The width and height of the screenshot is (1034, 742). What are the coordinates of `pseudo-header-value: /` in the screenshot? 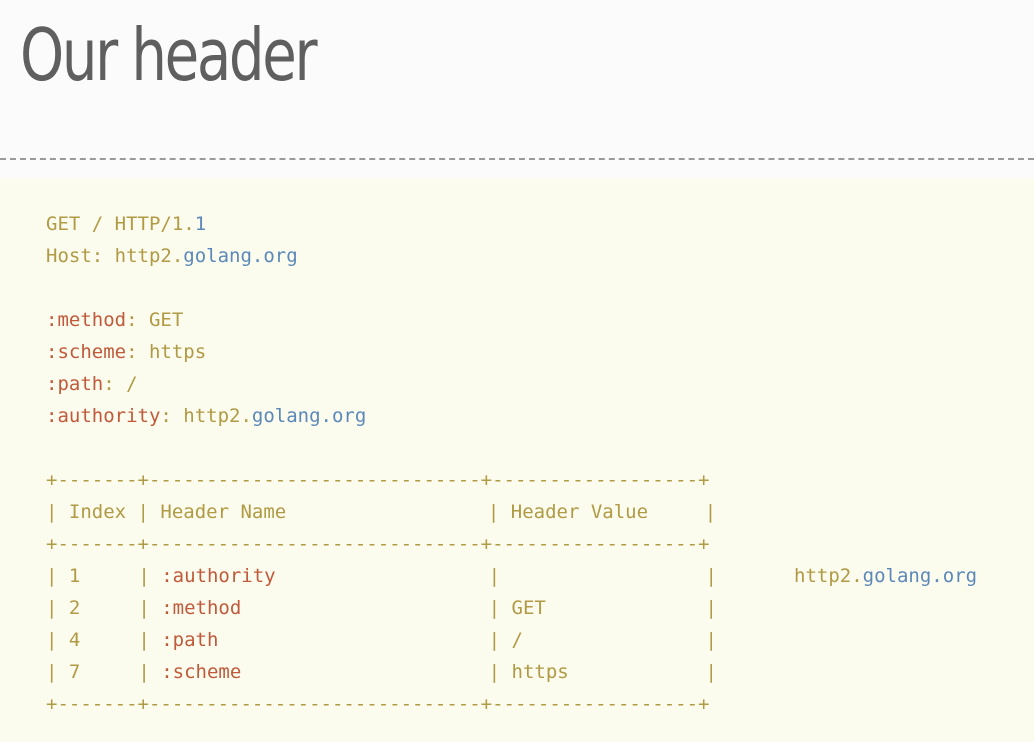 It's located at (132, 384).